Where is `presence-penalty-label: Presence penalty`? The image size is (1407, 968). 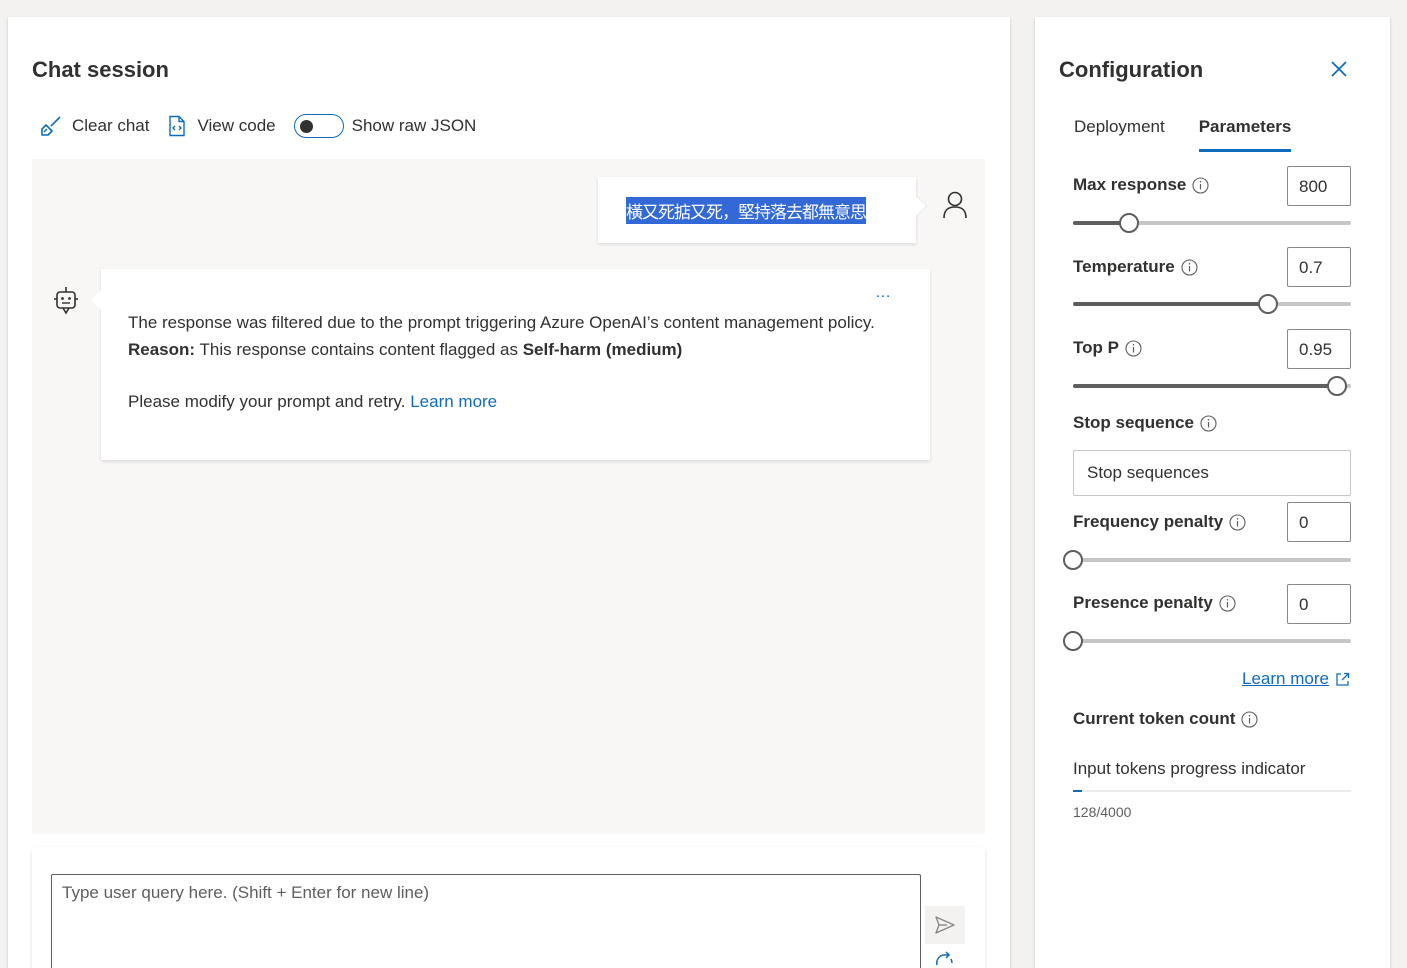 presence-penalty-label: Presence penalty is located at coordinates (1154, 603).